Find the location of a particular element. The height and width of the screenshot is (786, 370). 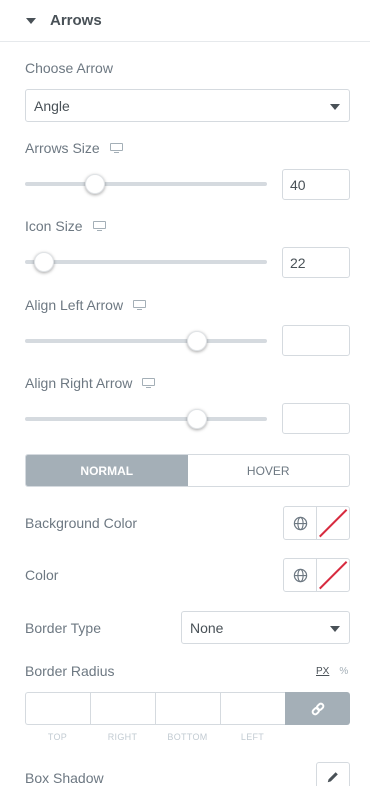

choose-arrow-label: Choose Arrow is located at coordinates (69, 68).